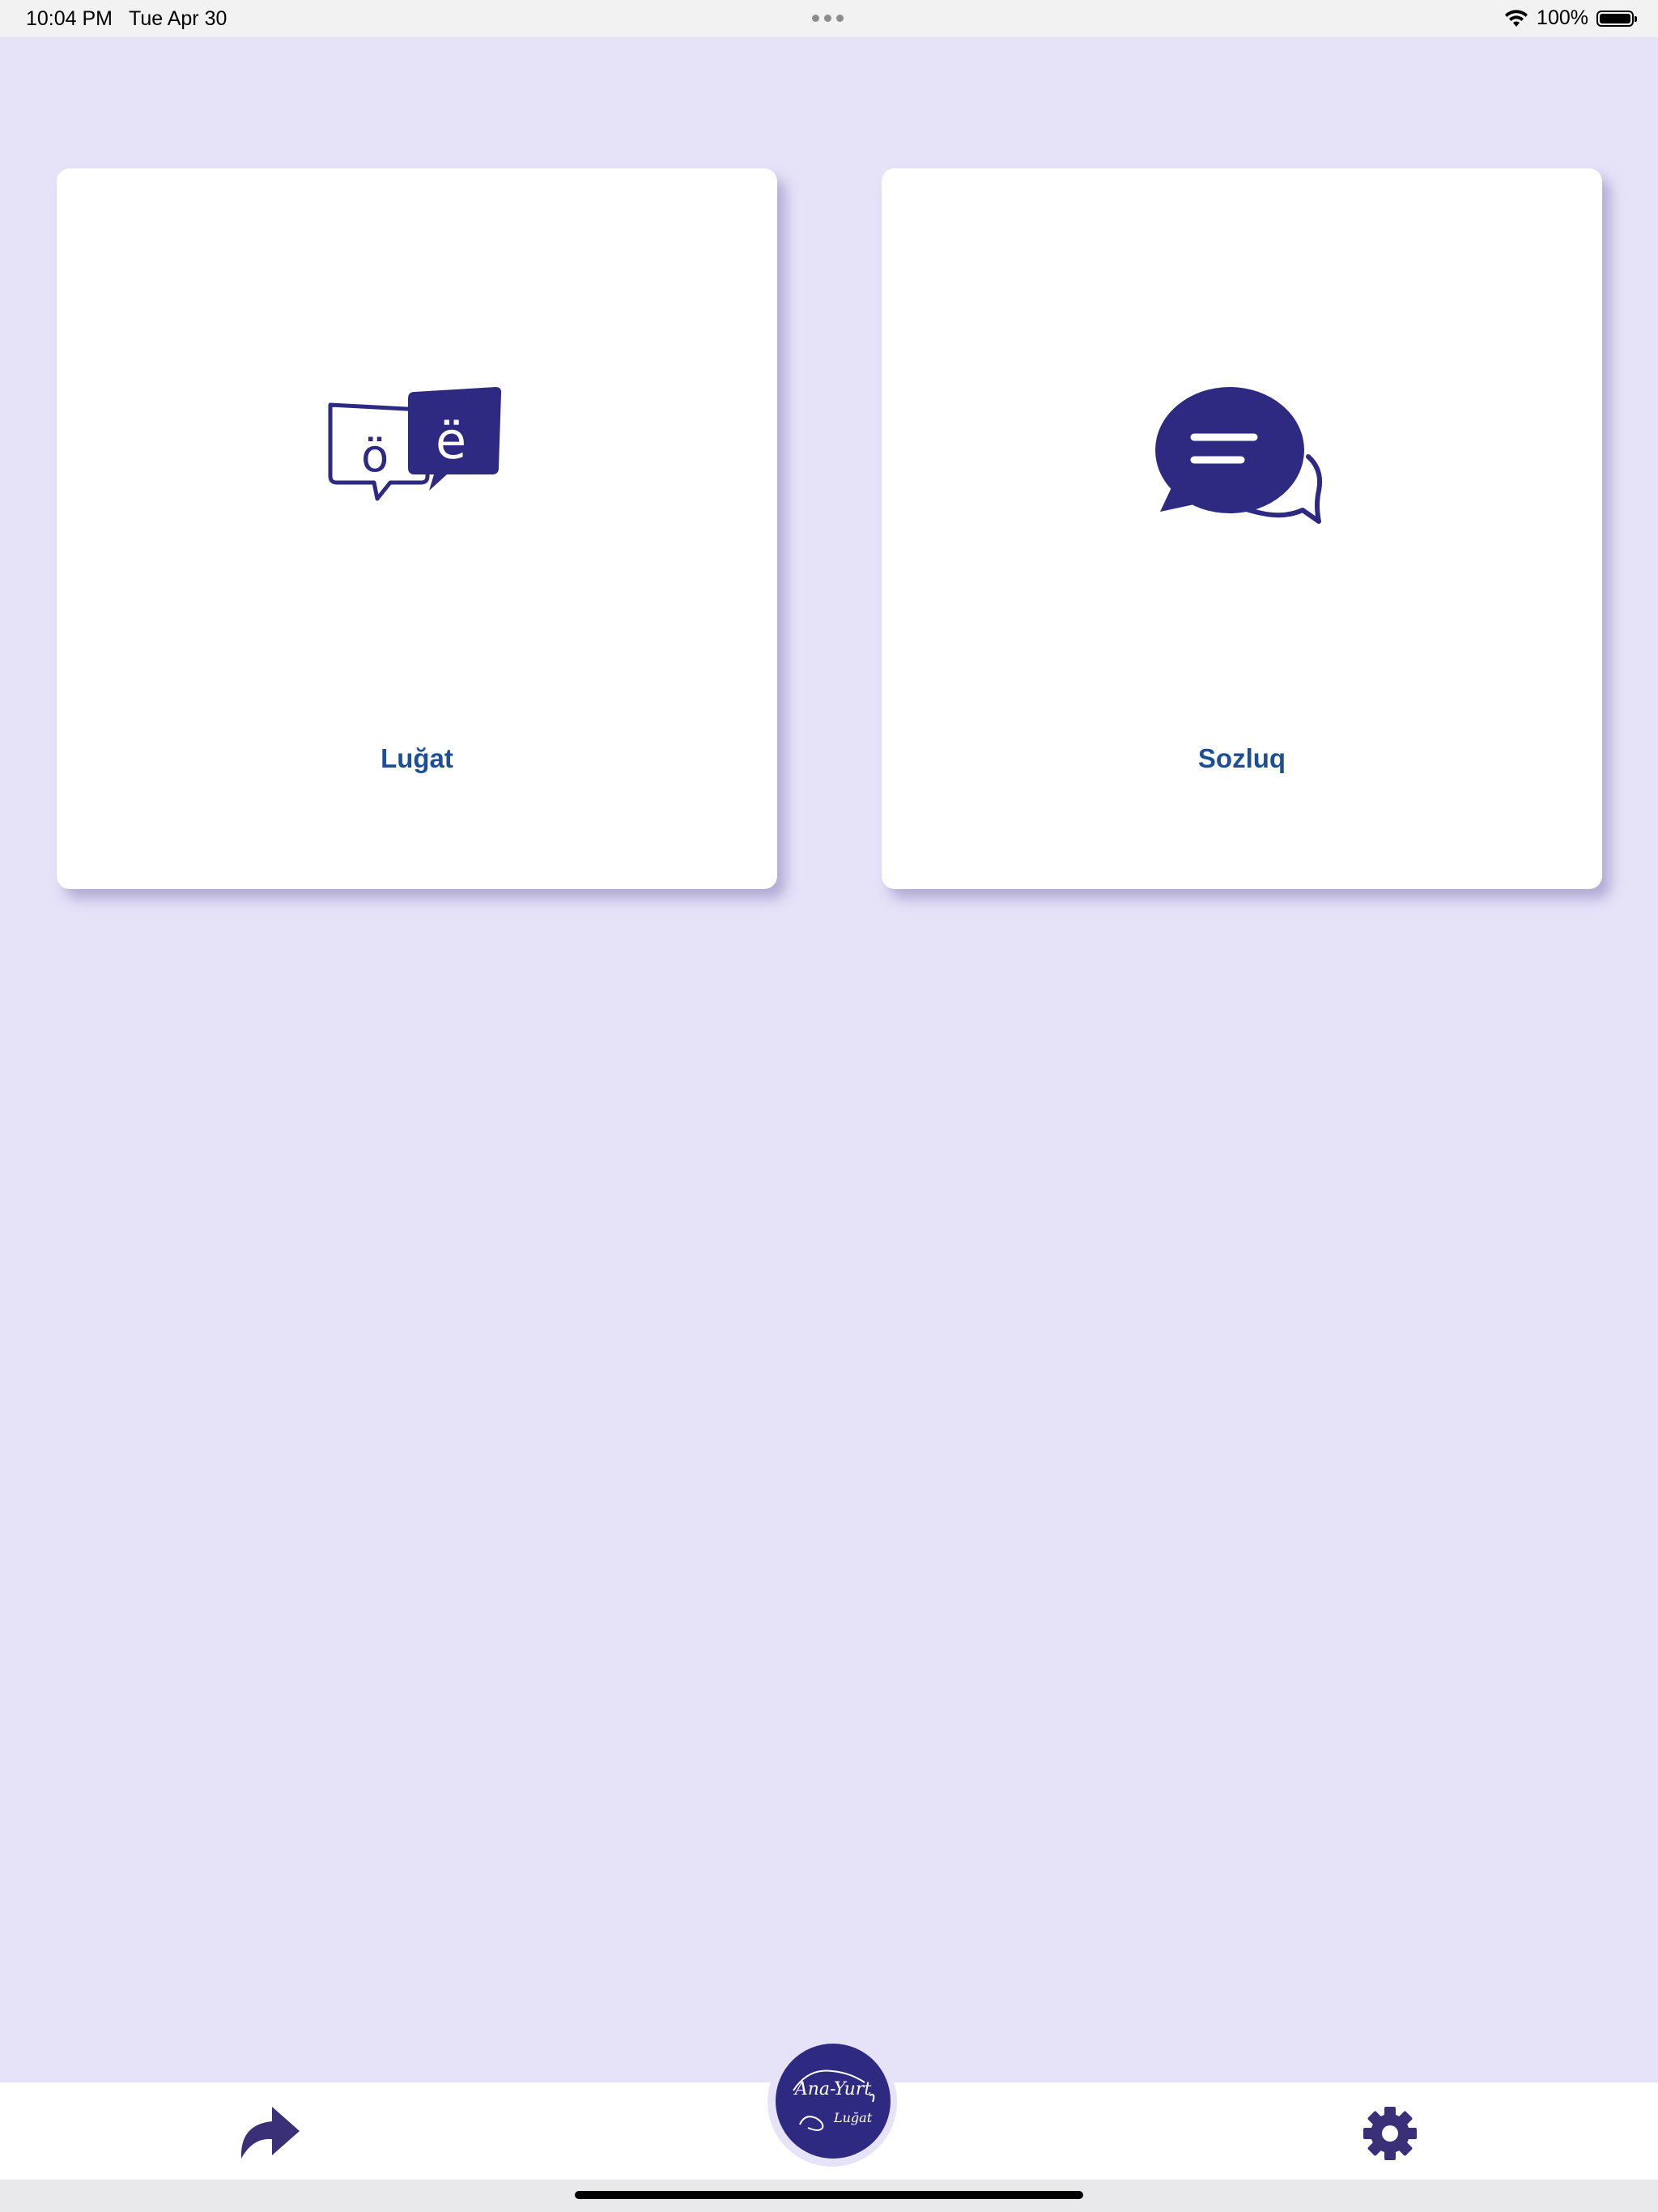  I want to click on status-time: 10:04 PM, so click(69, 19).